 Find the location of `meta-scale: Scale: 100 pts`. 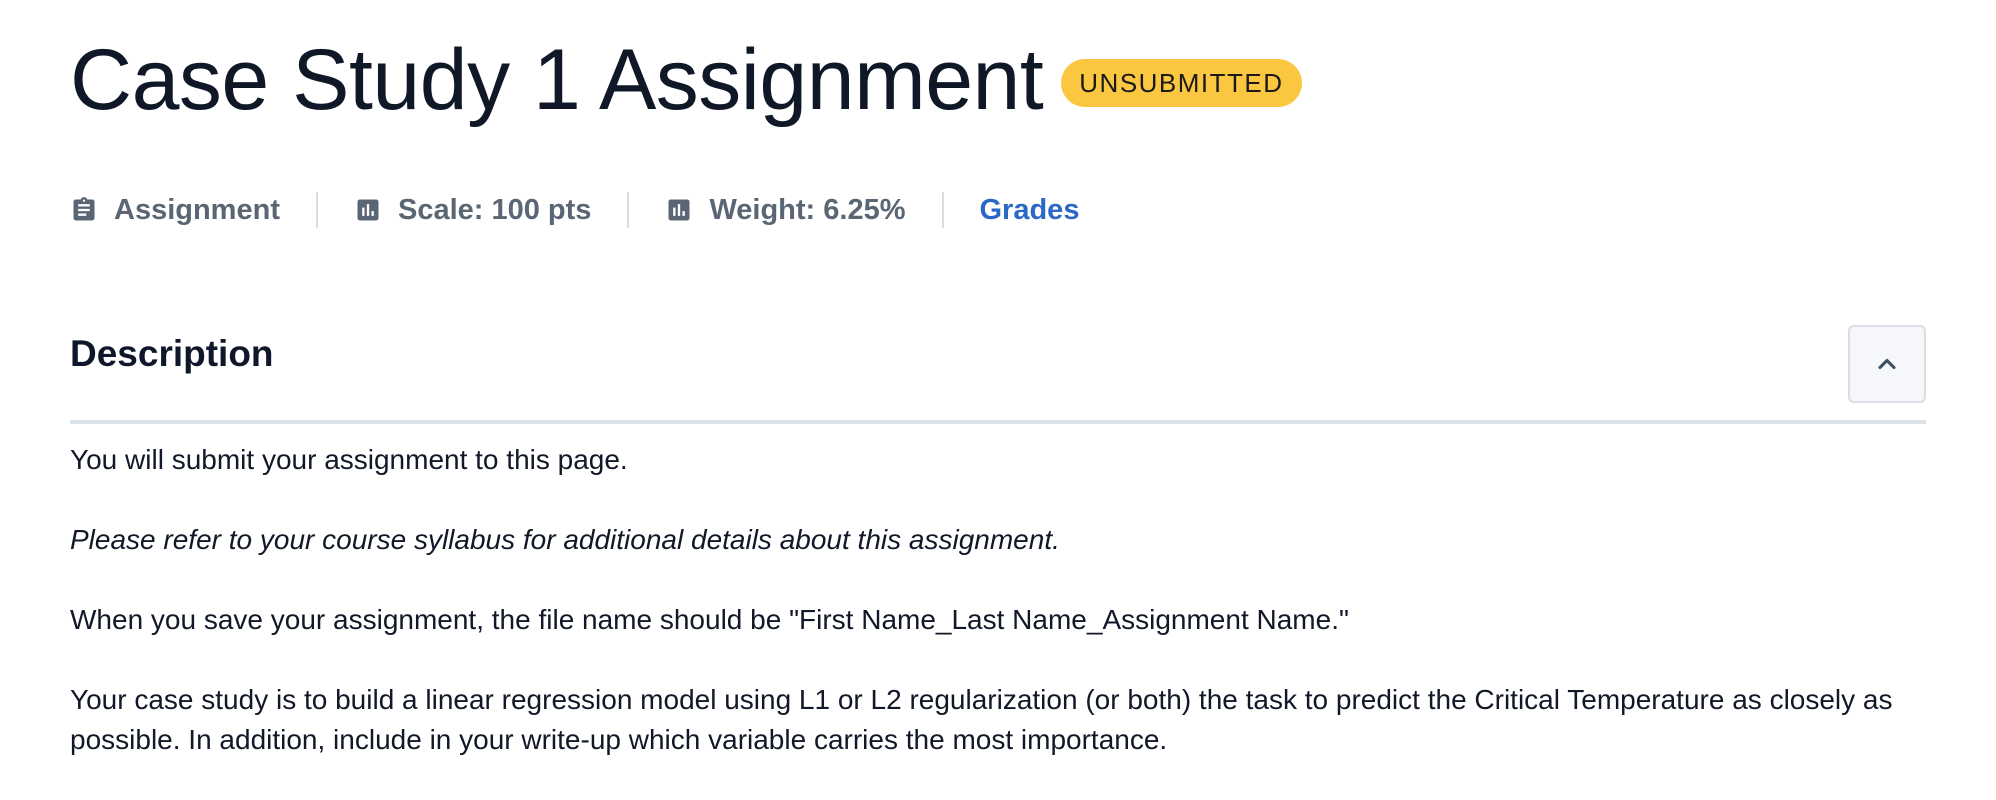

meta-scale: Scale: 100 pts is located at coordinates (472, 210).